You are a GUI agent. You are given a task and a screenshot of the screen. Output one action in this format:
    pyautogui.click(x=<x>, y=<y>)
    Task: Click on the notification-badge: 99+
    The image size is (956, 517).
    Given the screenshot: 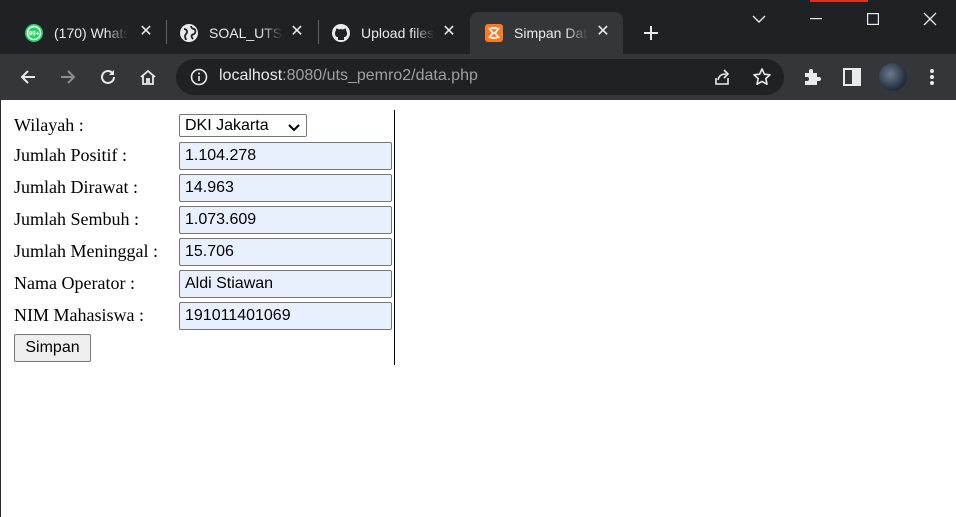 What is the action you would take?
    pyautogui.click(x=33, y=34)
    